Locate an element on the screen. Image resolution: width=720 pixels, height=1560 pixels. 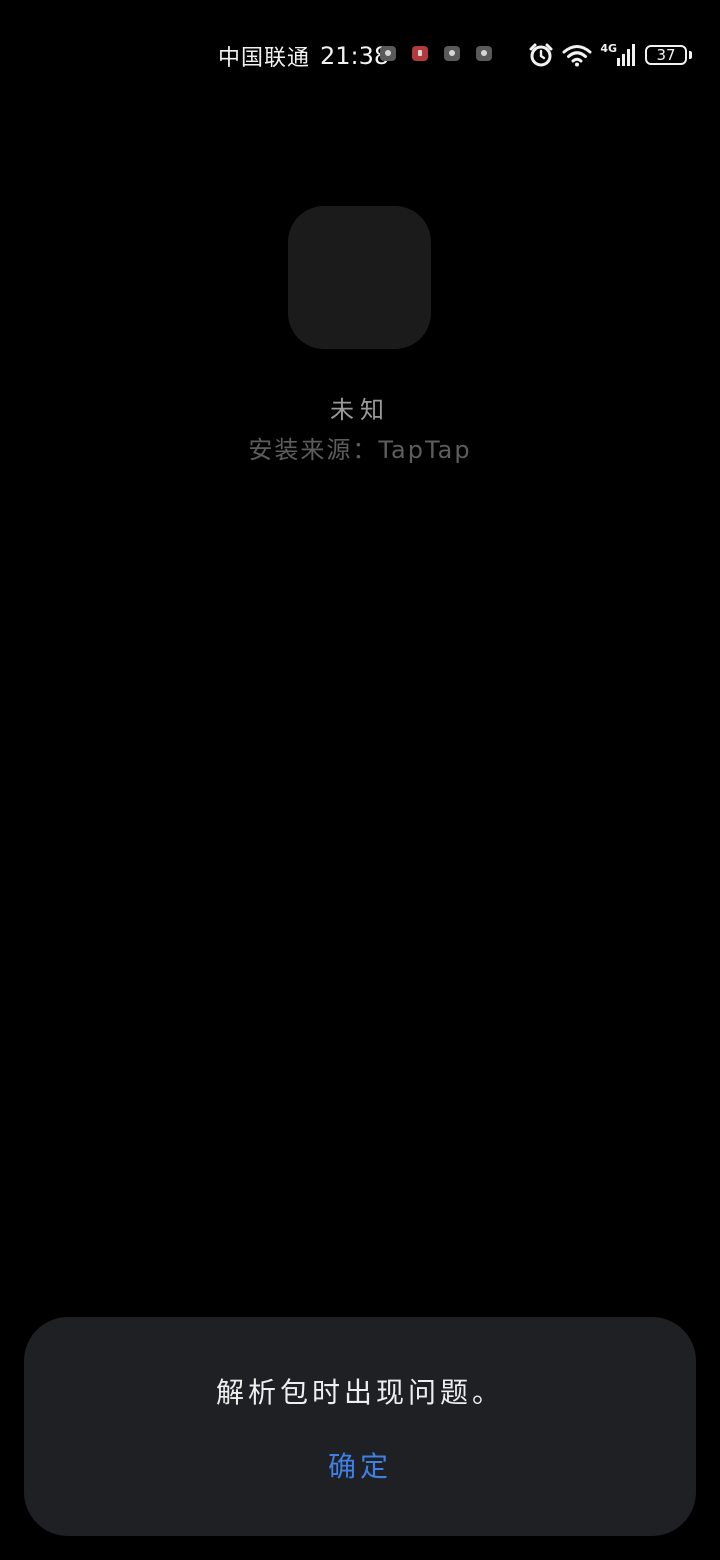
status-bar: 中国联通 21:38 4G 37 is located at coordinates (360, 54).